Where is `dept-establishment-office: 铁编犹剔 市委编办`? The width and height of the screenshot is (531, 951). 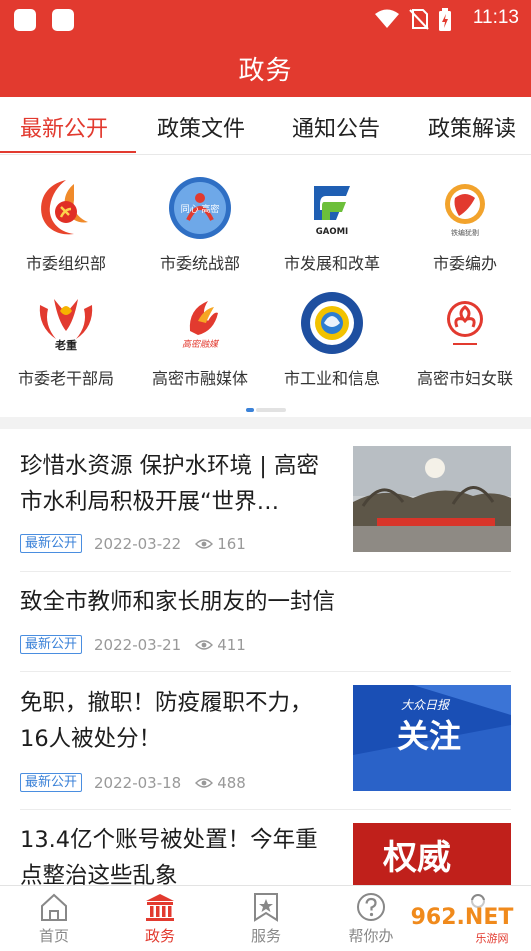
dept-establishment-office: 铁编犹剔 市委编办 is located at coordinates (465, 225).